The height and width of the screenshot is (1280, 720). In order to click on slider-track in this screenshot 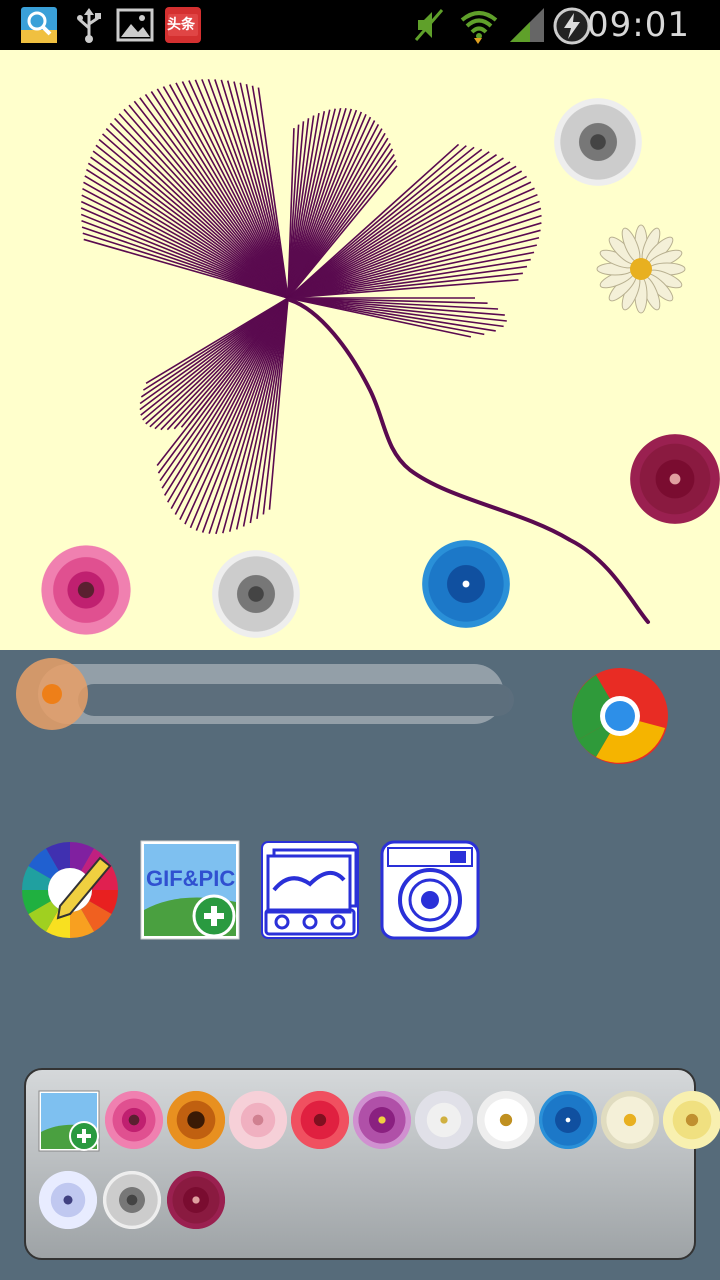, I will do `click(276, 694)`.